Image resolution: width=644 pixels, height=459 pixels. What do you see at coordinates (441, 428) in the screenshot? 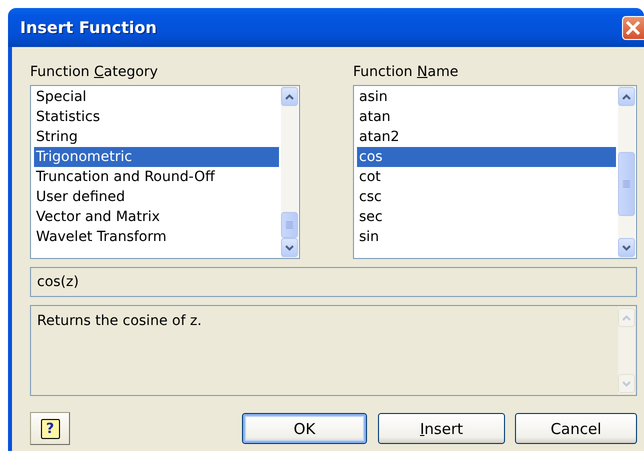
I see `insert-button: Insert` at bounding box center [441, 428].